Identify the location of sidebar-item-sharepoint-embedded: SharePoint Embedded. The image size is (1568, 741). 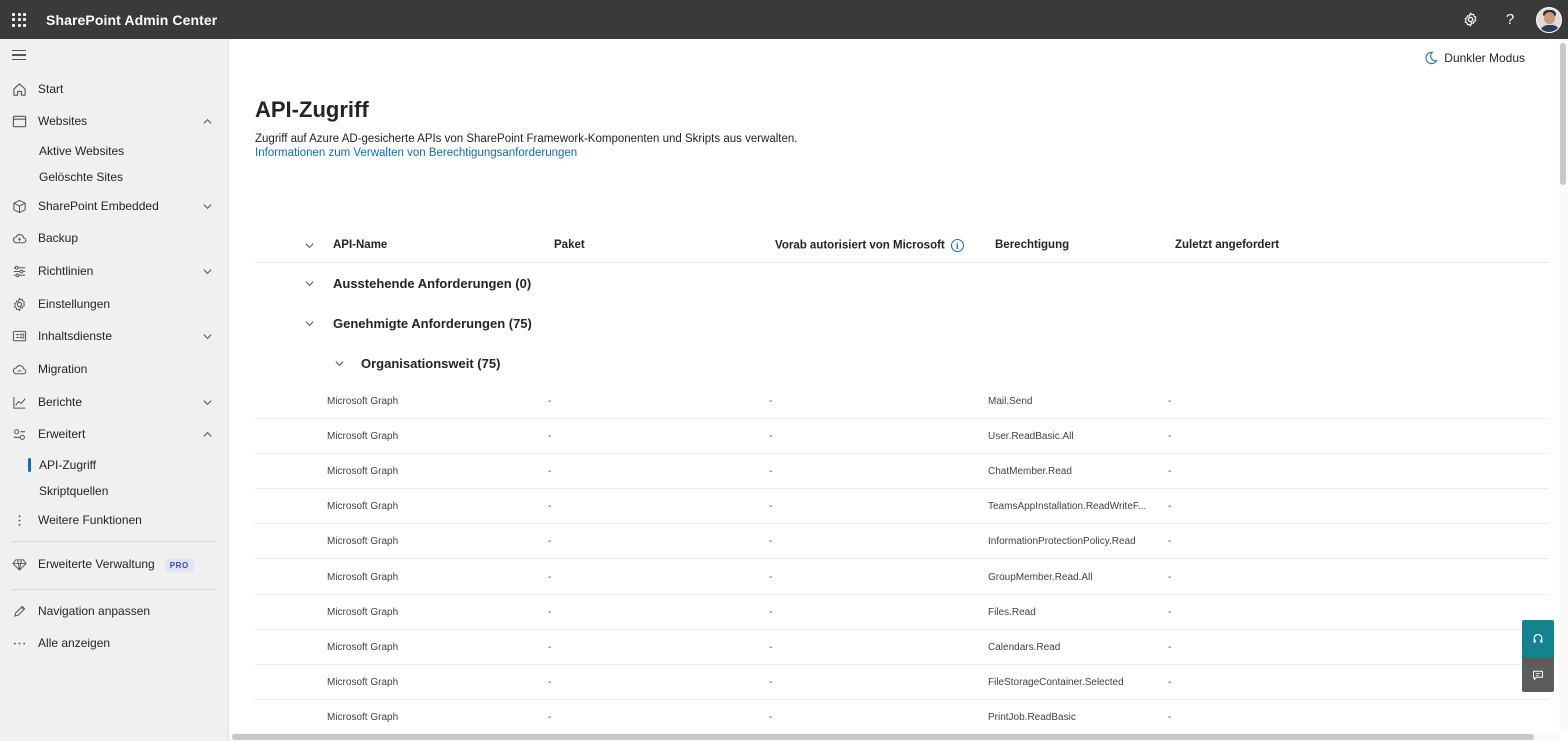
(114, 206).